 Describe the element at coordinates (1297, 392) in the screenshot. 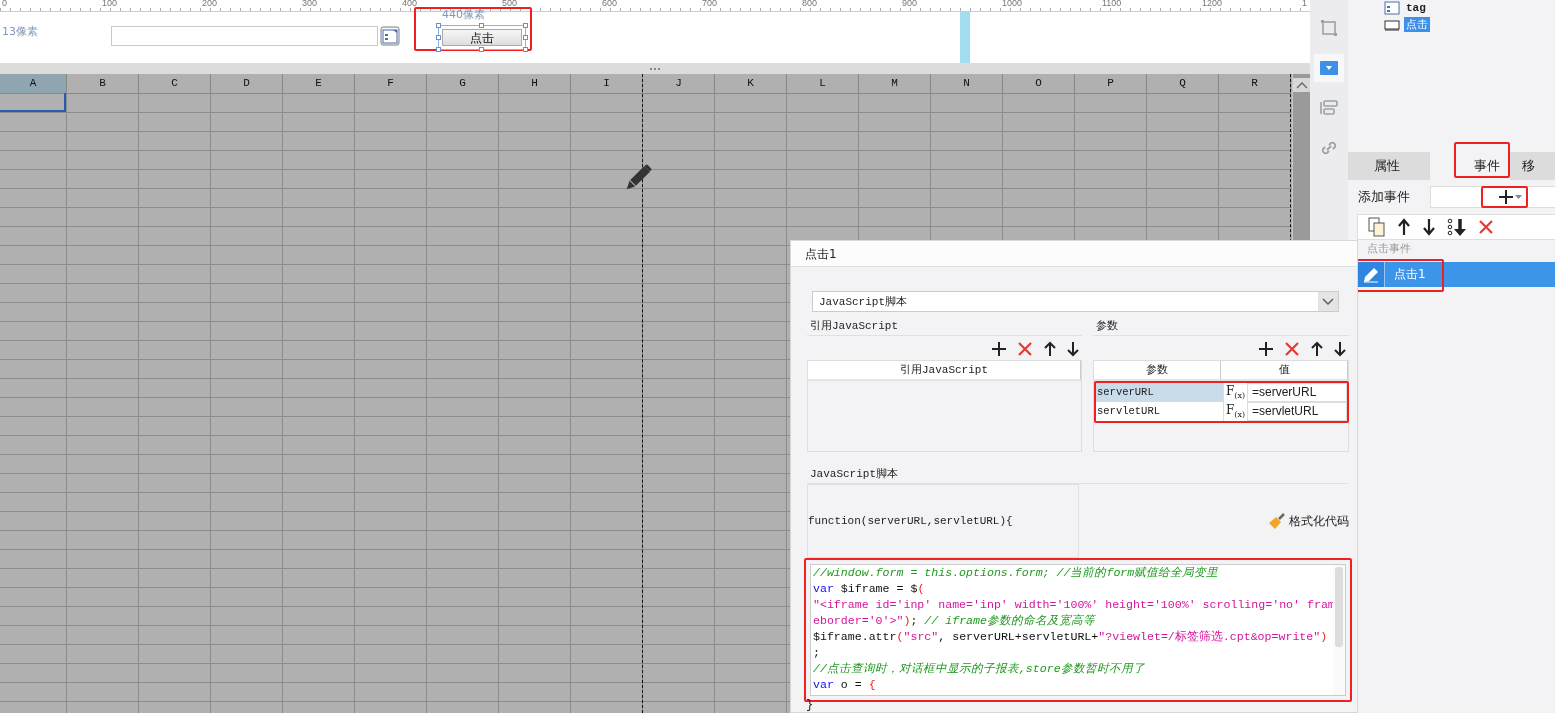

I see `value-field: =serverURL` at that location.